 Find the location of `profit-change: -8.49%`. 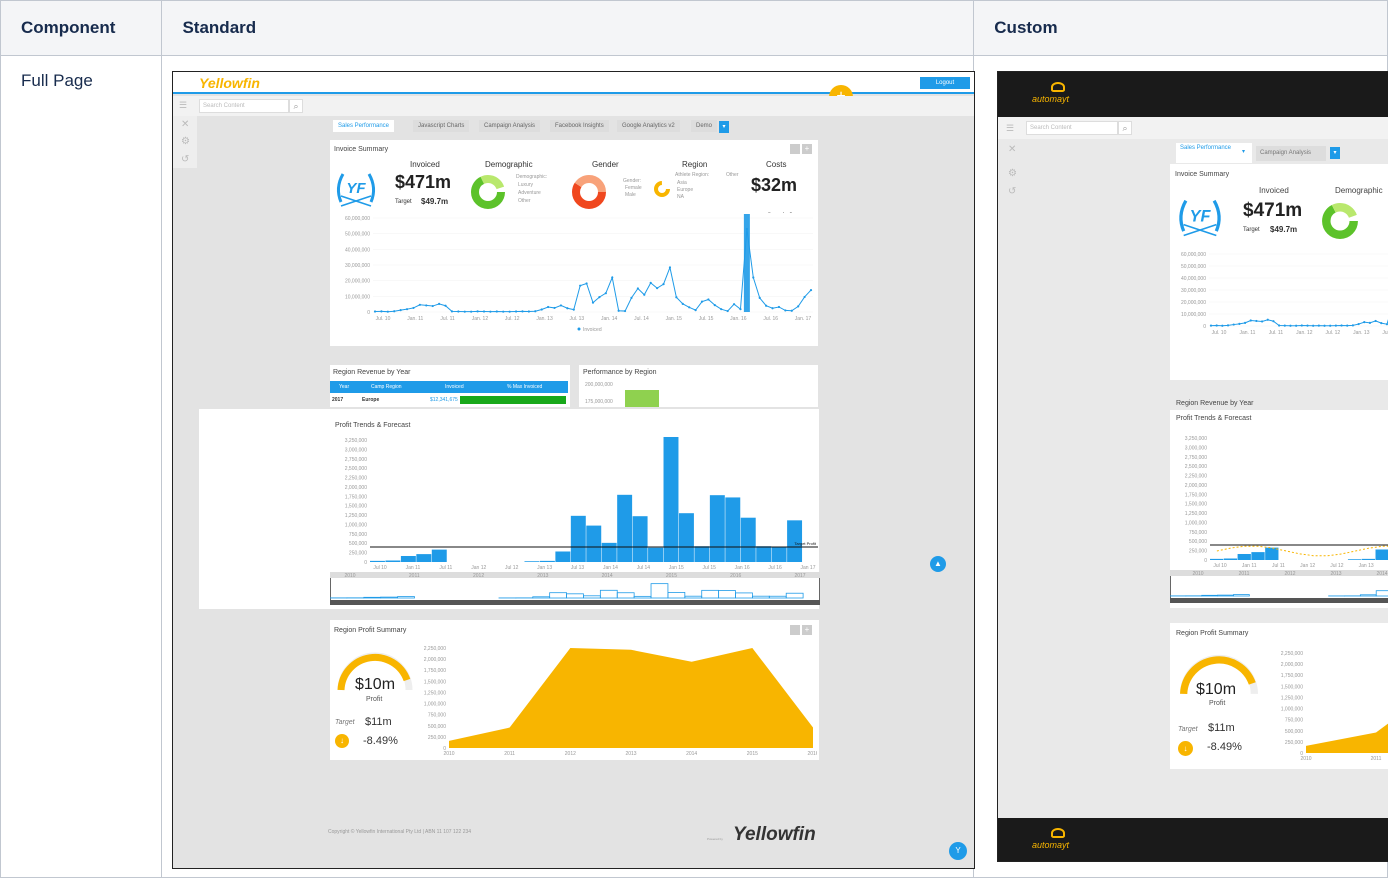

profit-change: -8.49% is located at coordinates (380, 741).